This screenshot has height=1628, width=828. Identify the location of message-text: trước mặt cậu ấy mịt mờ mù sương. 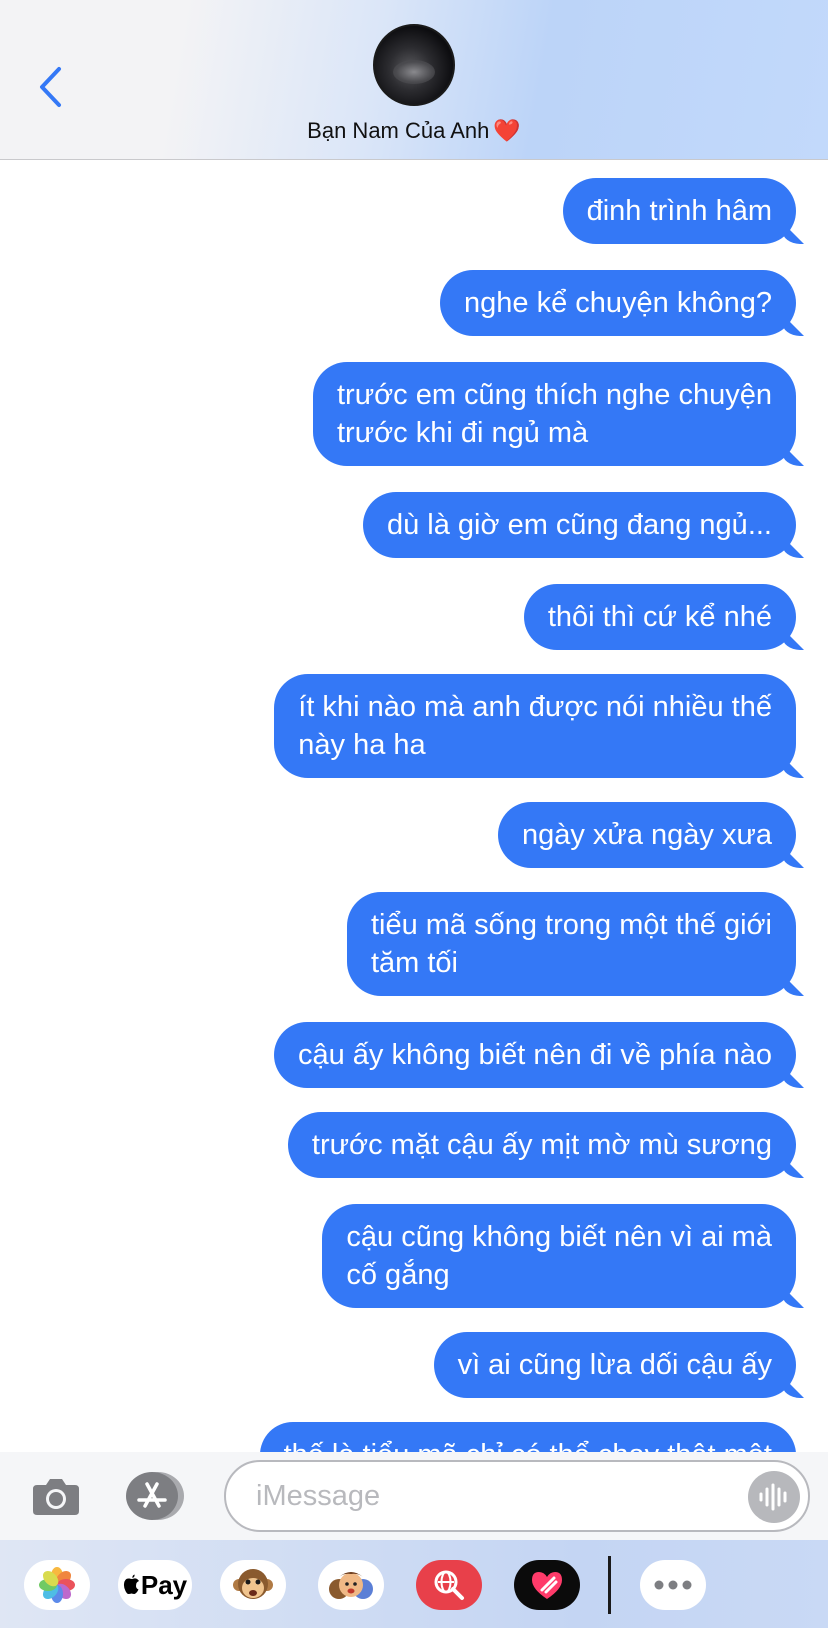
(541, 1145).